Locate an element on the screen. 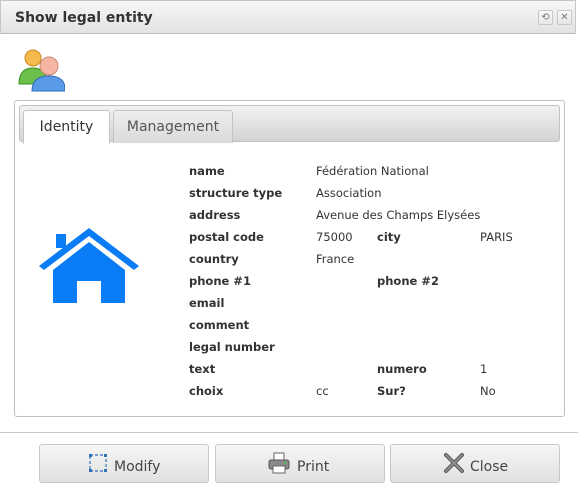 The width and height of the screenshot is (578, 497). window-title: Show legal entity is located at coordinates (84, 18).